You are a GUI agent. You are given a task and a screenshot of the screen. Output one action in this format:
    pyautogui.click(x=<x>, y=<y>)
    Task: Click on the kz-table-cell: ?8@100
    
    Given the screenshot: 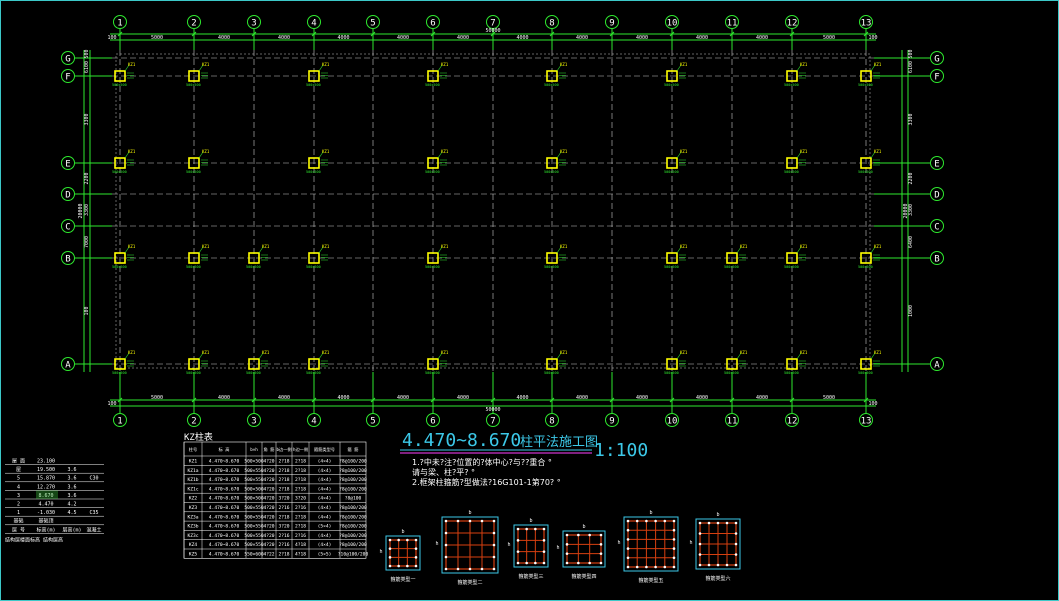 What is the action you would take?
    pyautogui.click(x=353, y=499)
    